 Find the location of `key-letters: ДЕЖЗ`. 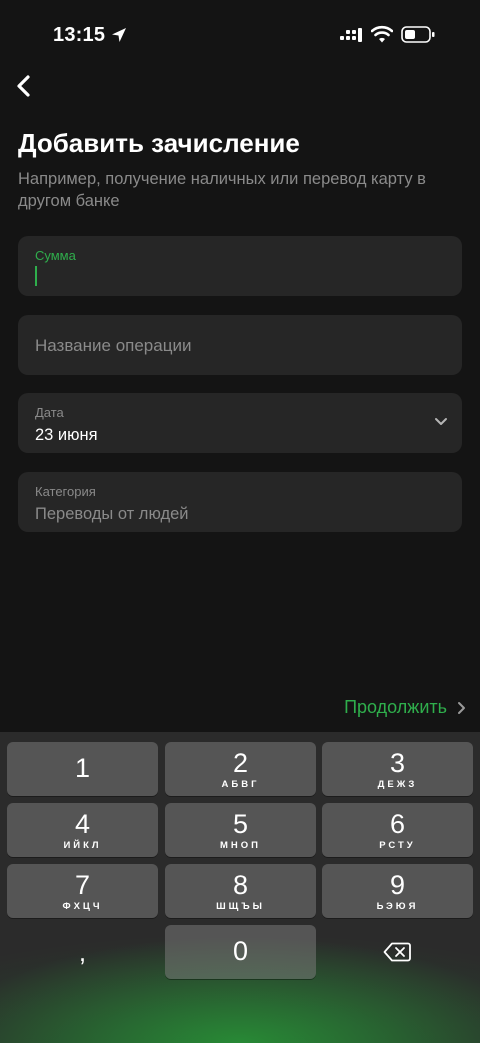

key-letters: ДЕЖЗ is located at coordinates (397, 784).